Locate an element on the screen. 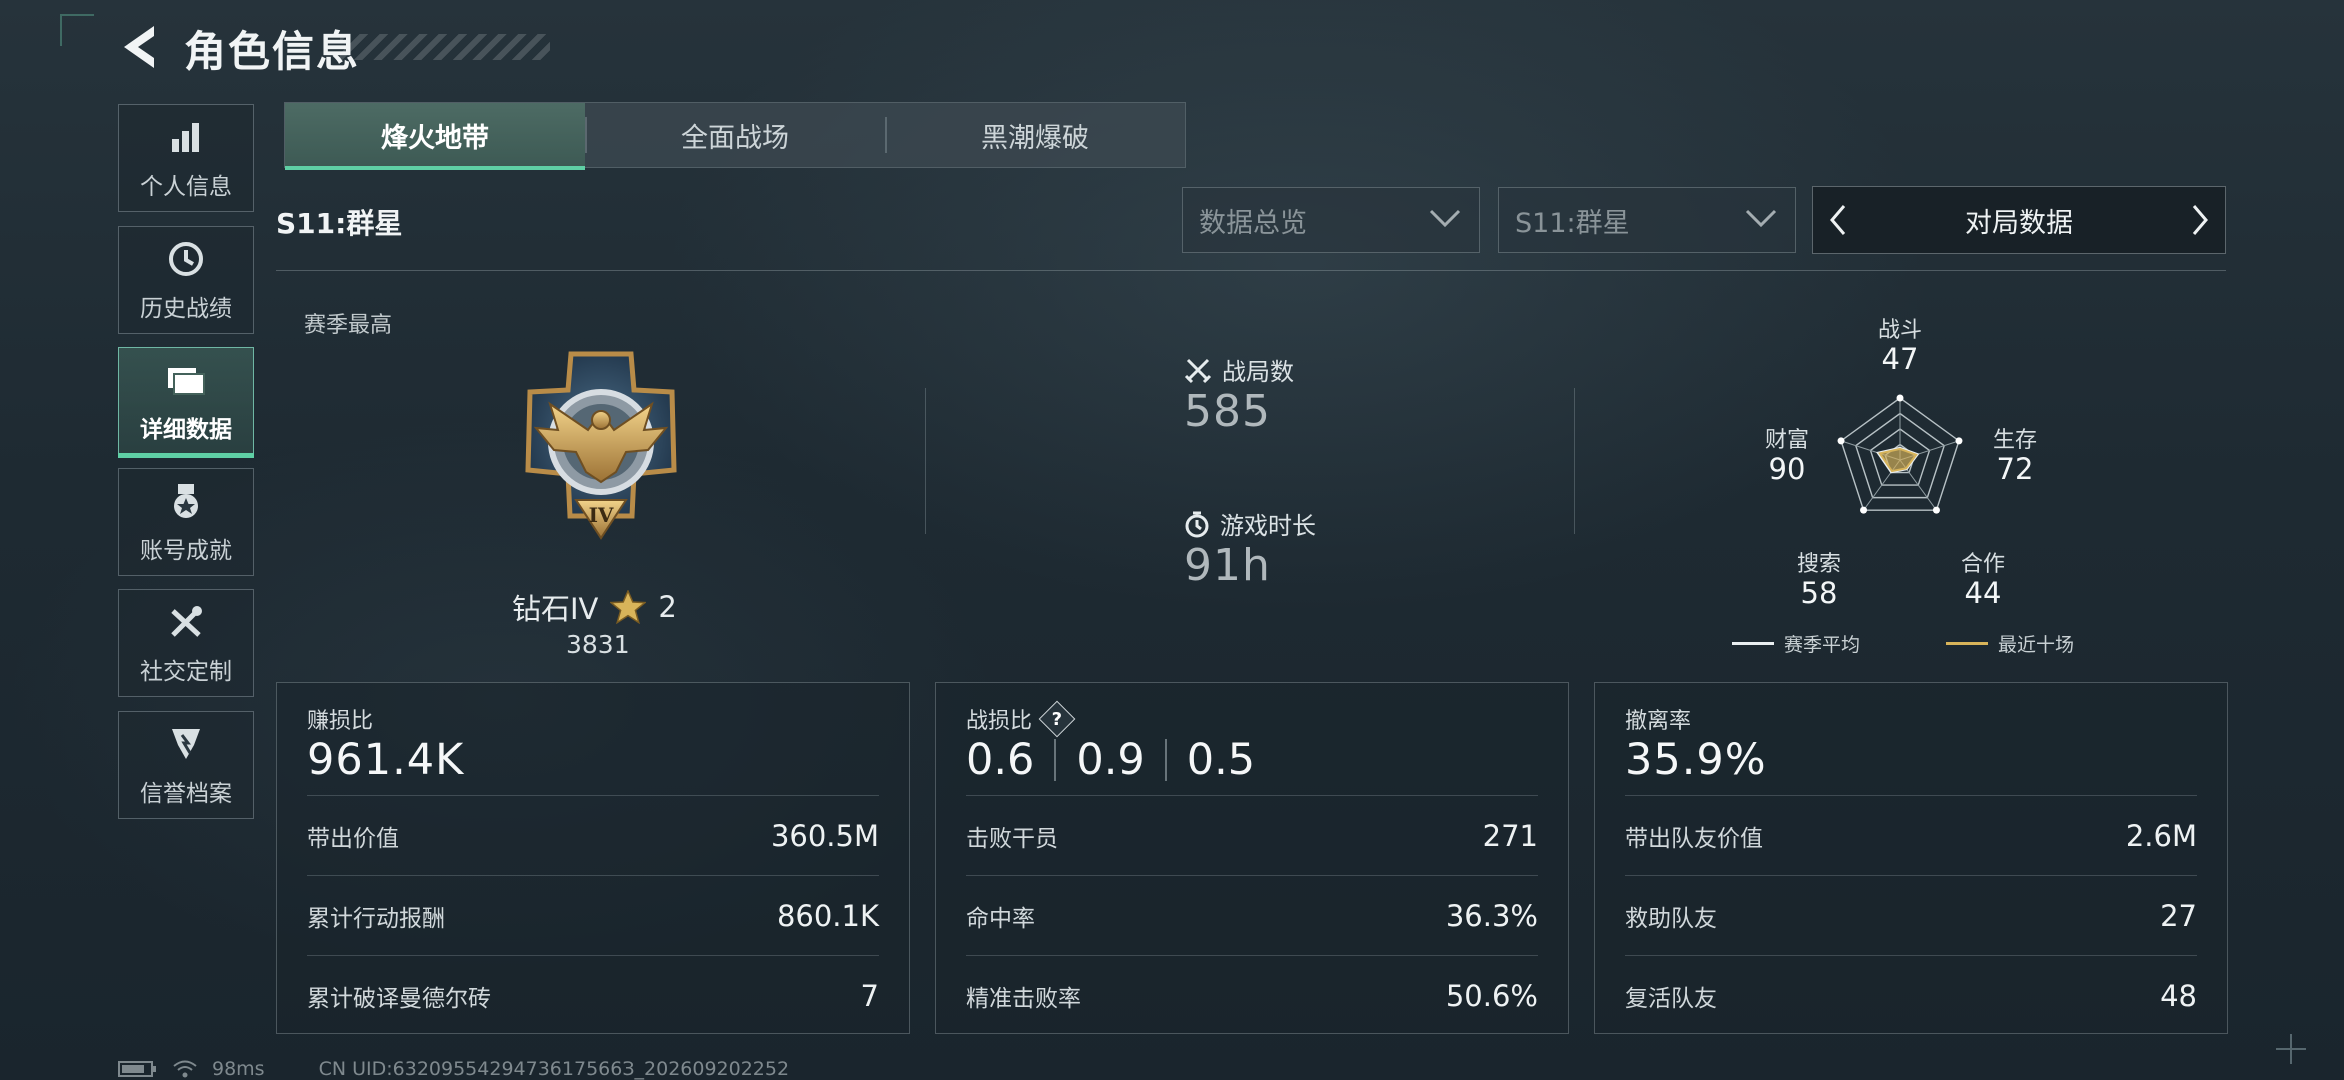 Image resolution: width=2344 pixels, height=1080 pixels. stat-card-extraction: 撤离率 35.9% 带出队友价值 2.6M 救助队友 27 复活队友 48 is located at coordinates (1911, 858).